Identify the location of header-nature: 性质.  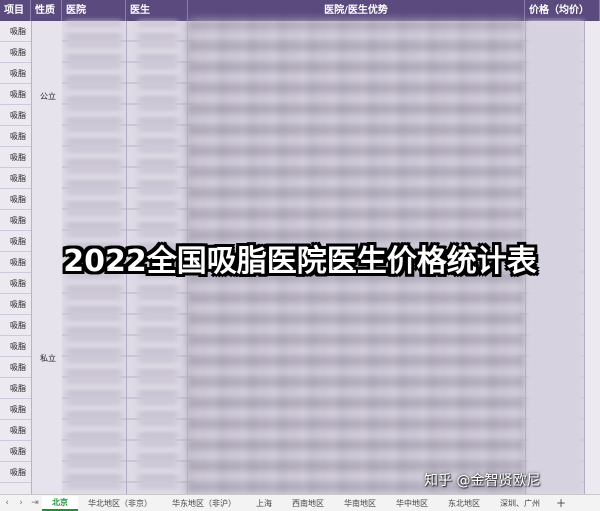
(46, 10).